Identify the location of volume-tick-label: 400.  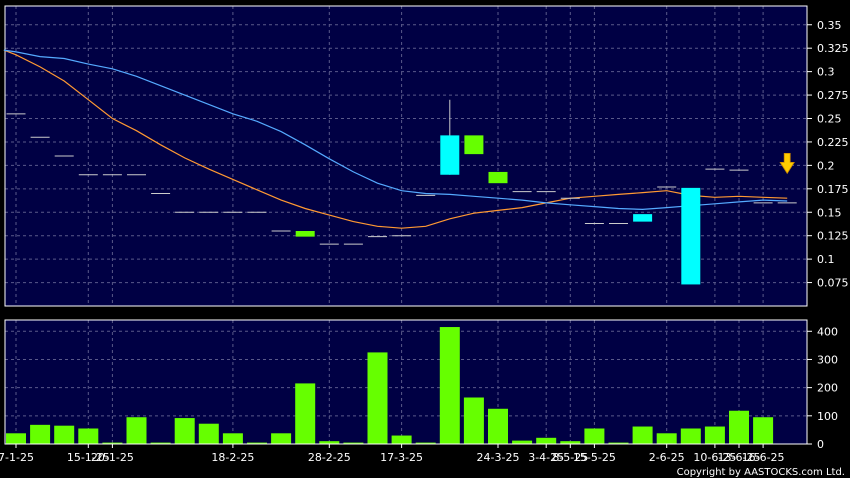
(827, 331).